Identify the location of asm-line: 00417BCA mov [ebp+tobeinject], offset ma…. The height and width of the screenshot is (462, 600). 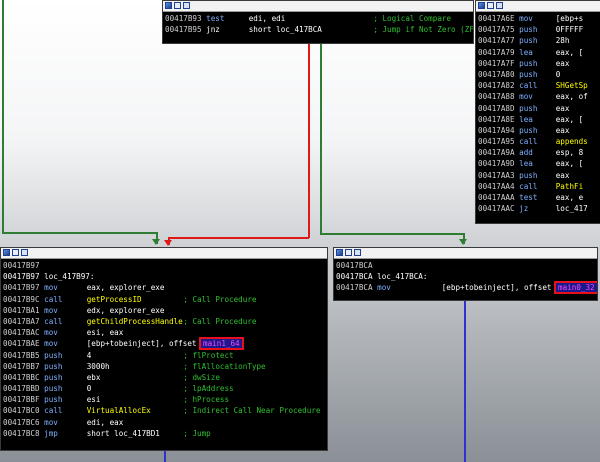
(466, 288).